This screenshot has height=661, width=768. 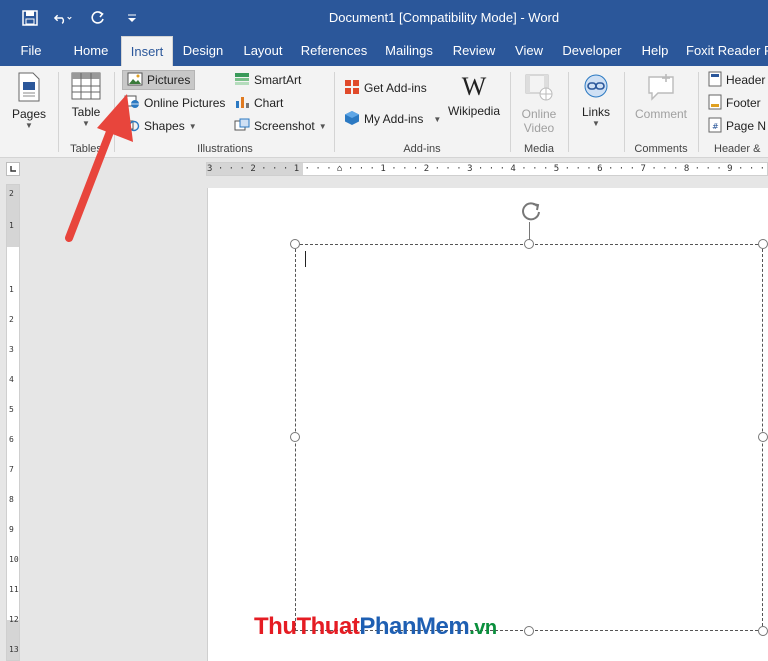 I want to click on group-label-illustrations: Illustrations, so click(x=225, y=149).